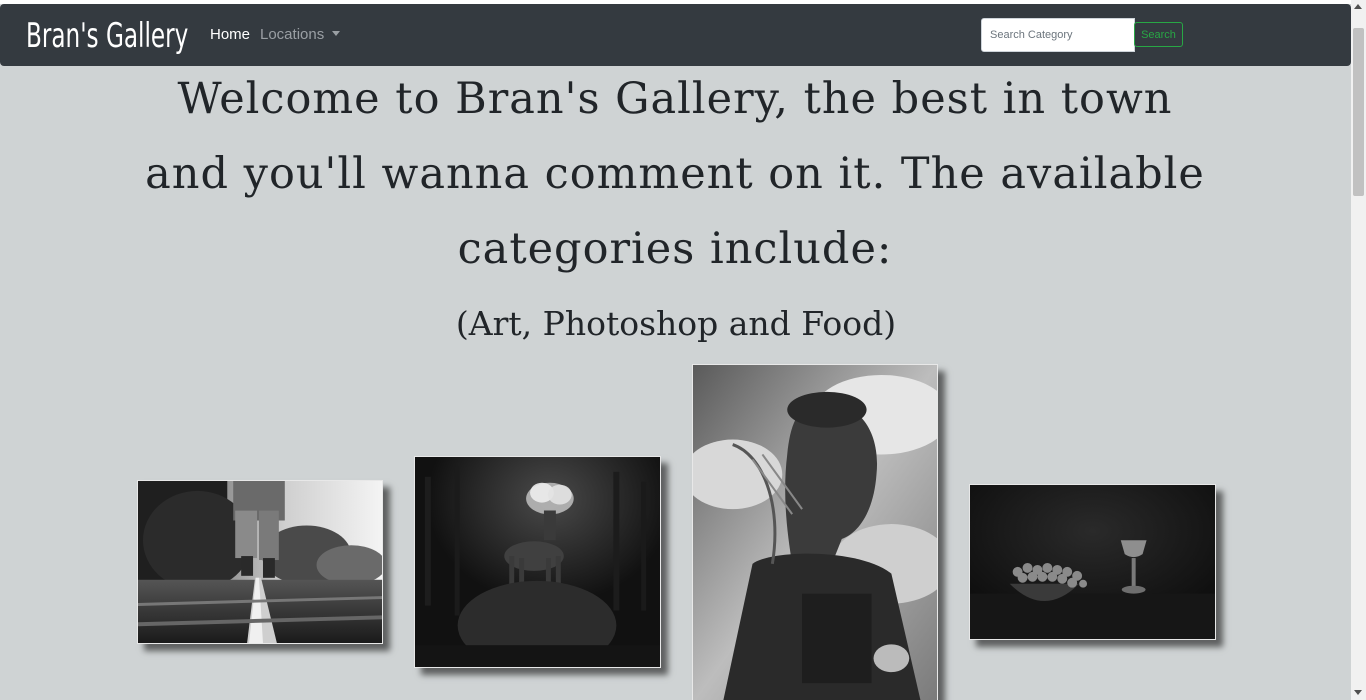 The height and width of the screenshot is (700, 1366). What do you see at coordinates (675, 35) in the screenshot?
I see `navbar: Bran's Gallery Home Locations Search` at bounding box center [675, 35].